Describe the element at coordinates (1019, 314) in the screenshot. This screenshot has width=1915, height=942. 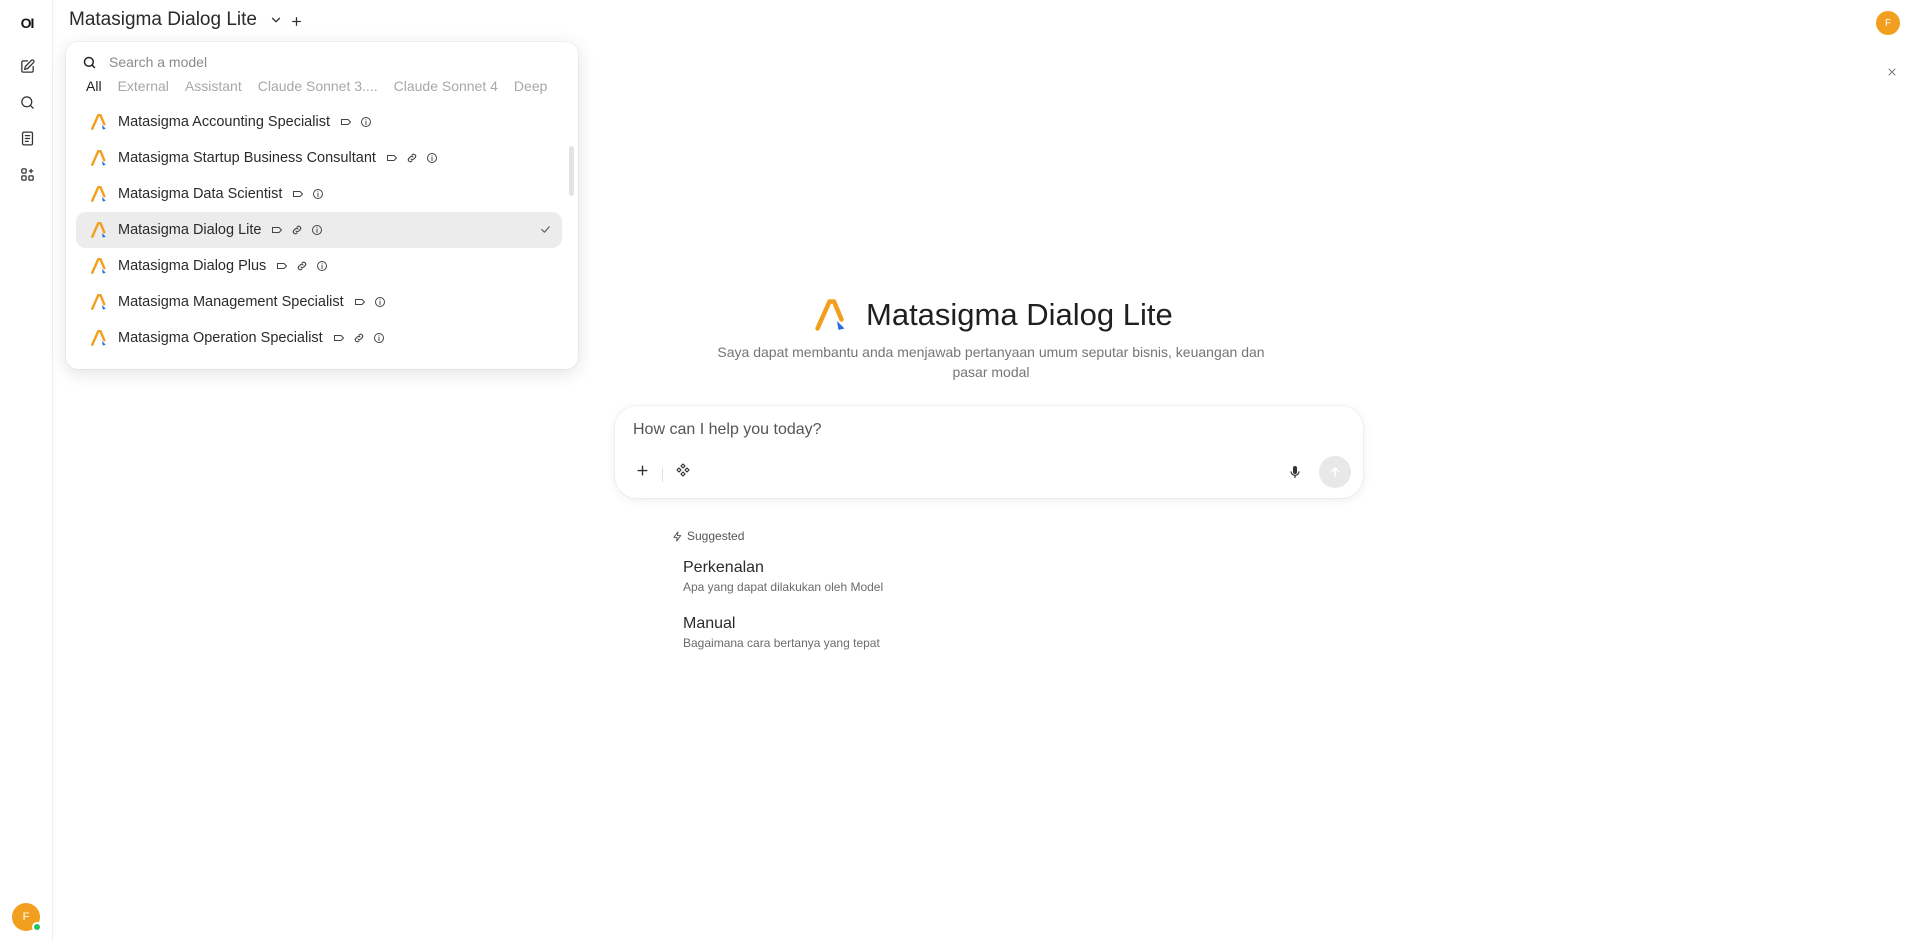
I see `hero-model-title: Matasigma Dialog Lite` at that location.